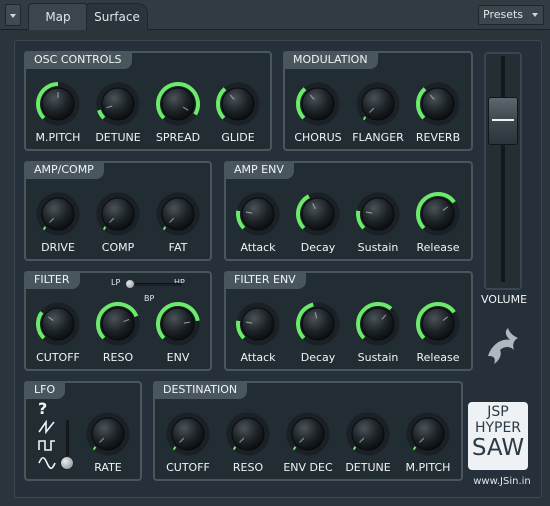  I want to click on knob-osc-detune, so click(118, 104).